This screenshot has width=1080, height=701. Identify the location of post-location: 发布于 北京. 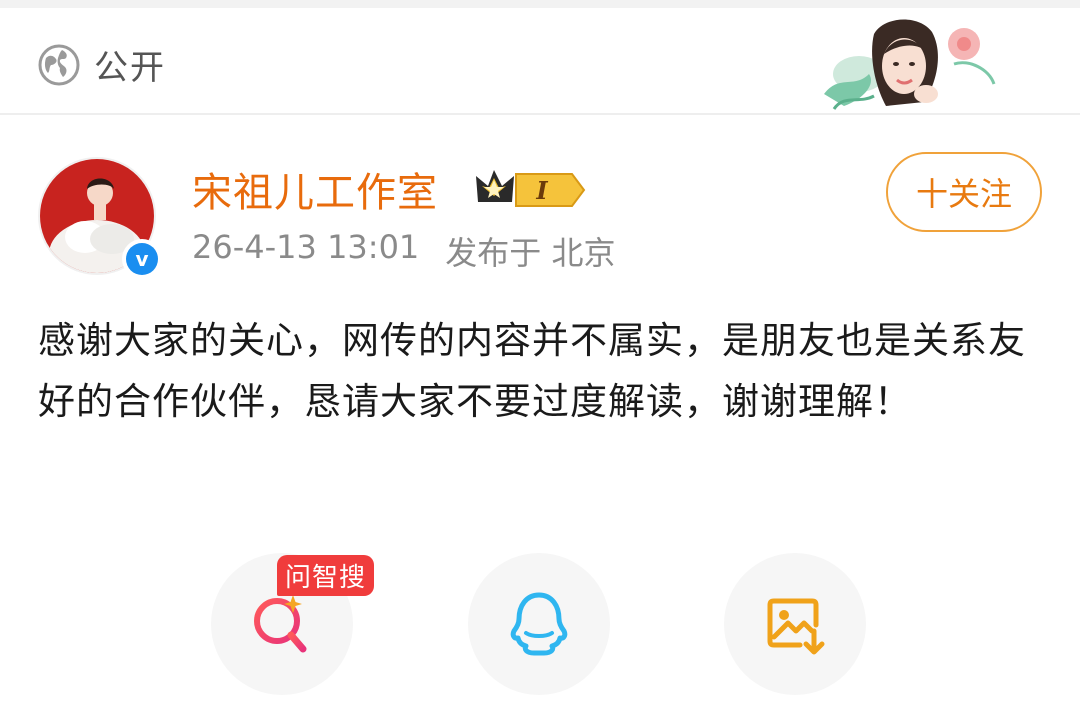
(530, 253).